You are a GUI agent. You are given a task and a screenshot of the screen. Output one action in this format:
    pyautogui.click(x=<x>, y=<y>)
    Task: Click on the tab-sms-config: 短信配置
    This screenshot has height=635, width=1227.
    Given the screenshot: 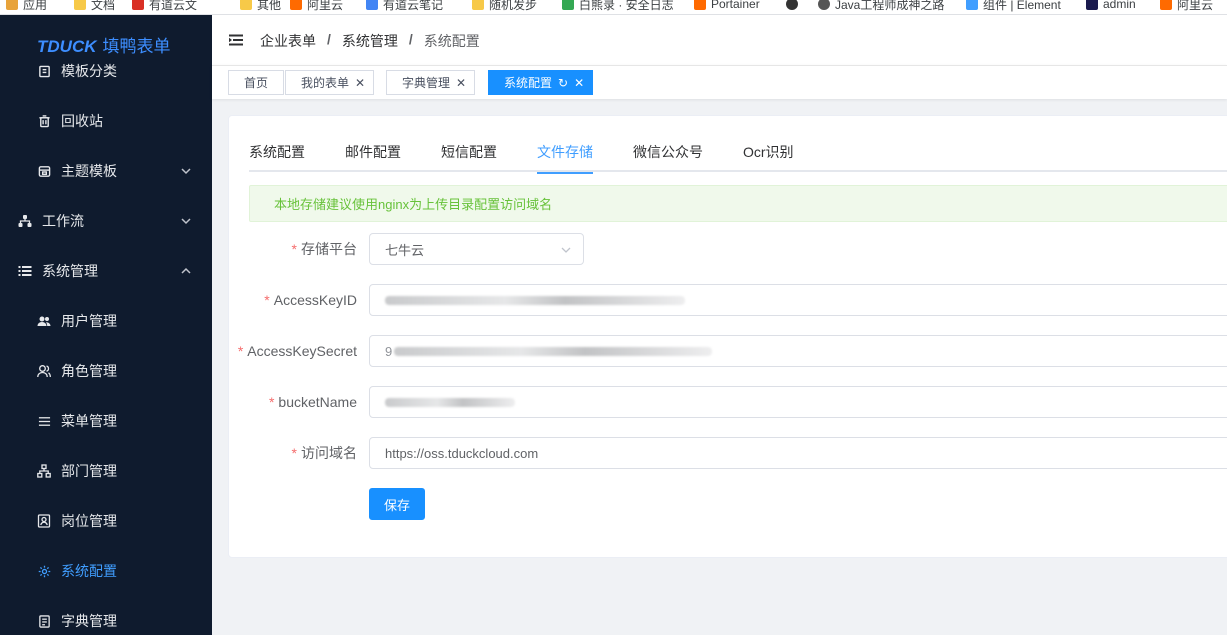 What is the action you would take?
    pyautogui.click(x=469, y=155)
    